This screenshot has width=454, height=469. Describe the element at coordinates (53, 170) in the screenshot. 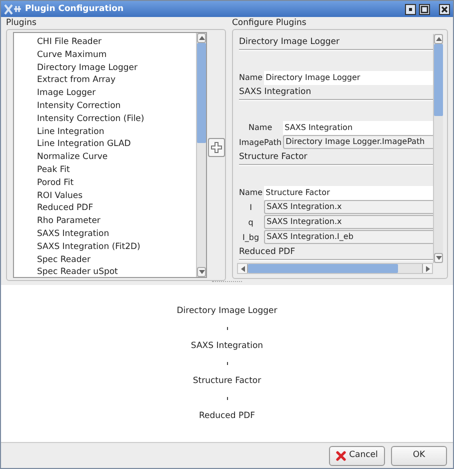

I see `plugin-item: Peak Fit` at that location.